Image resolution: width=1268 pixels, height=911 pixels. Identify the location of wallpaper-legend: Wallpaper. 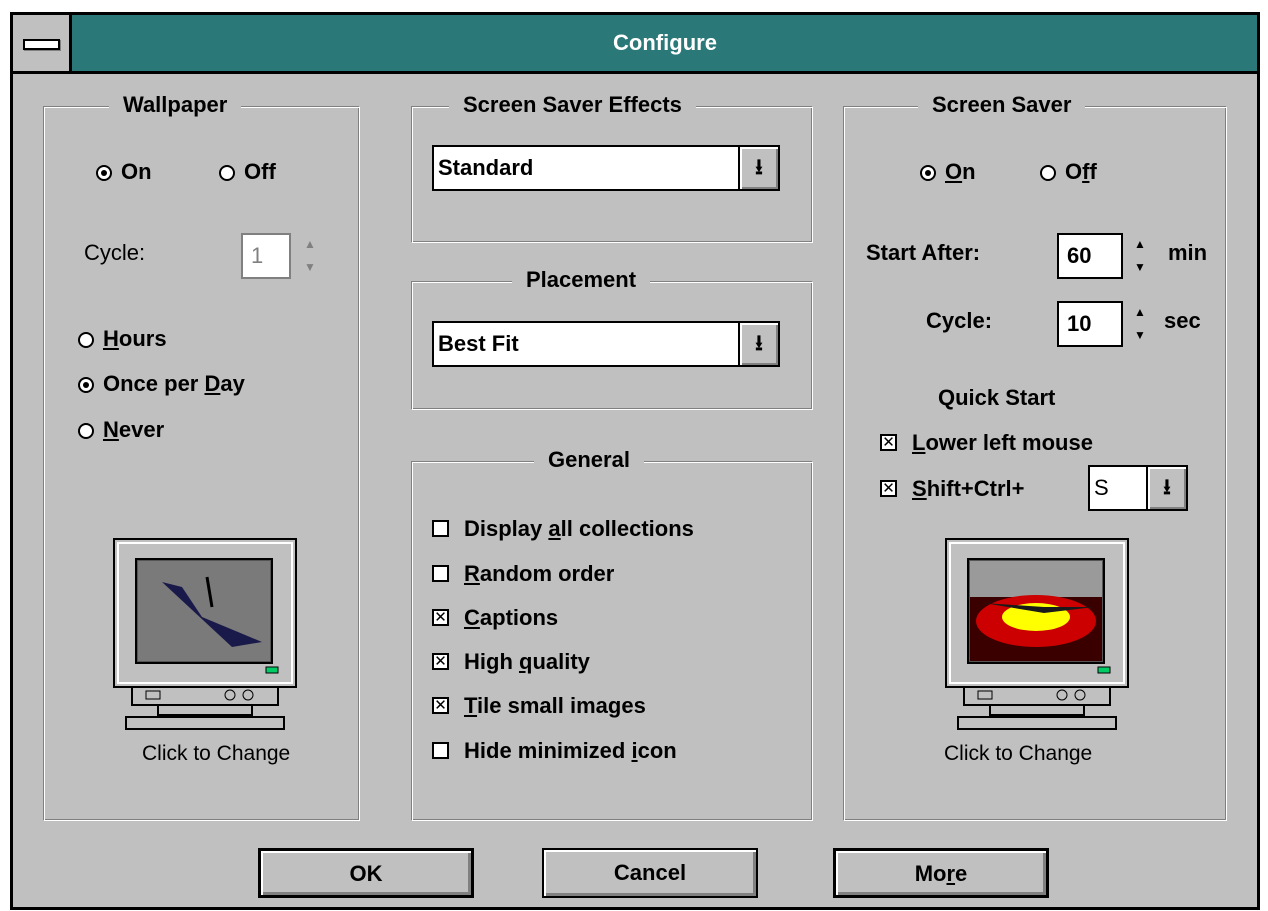
(175, 105).